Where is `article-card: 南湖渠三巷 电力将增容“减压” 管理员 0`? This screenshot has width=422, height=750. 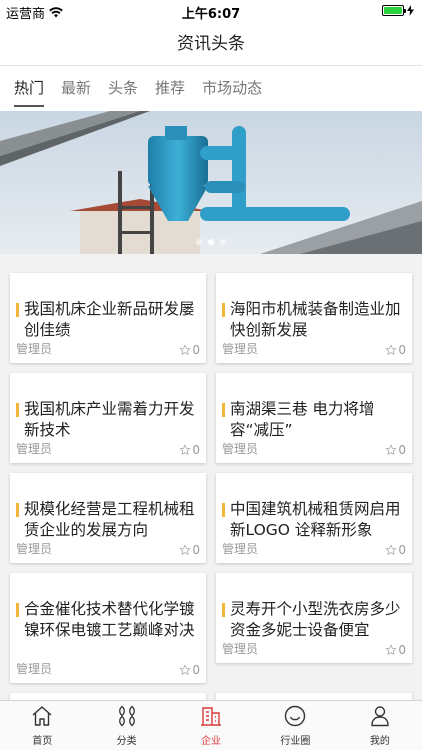 article-card: 南湖渠三巷 电力将增容“减压” 管理员 0 is located at coordinates (314, 418).